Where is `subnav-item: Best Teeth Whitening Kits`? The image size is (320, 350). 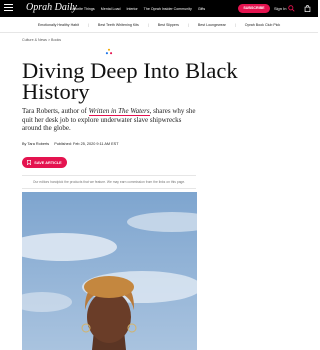
subnav-item: Best Teeth Whitening Kits is located at coordinates (118, 25).